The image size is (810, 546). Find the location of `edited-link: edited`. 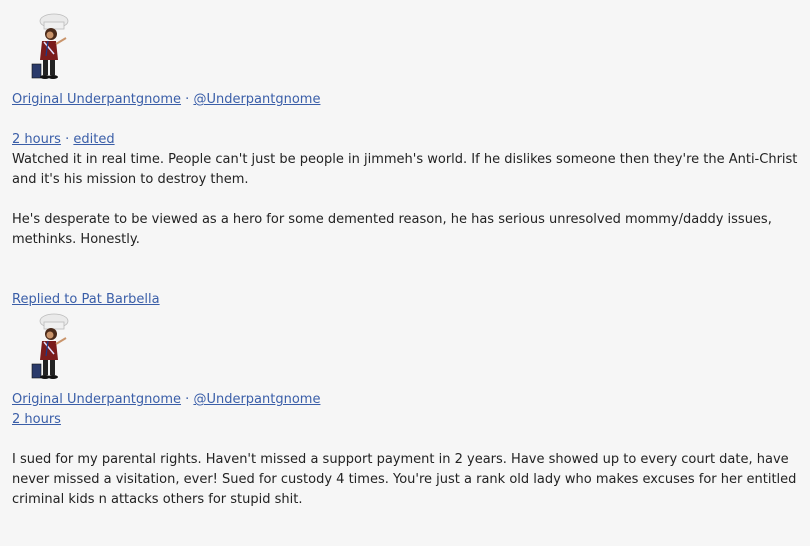

edited-link: edited is located at coordinates (93, 139).